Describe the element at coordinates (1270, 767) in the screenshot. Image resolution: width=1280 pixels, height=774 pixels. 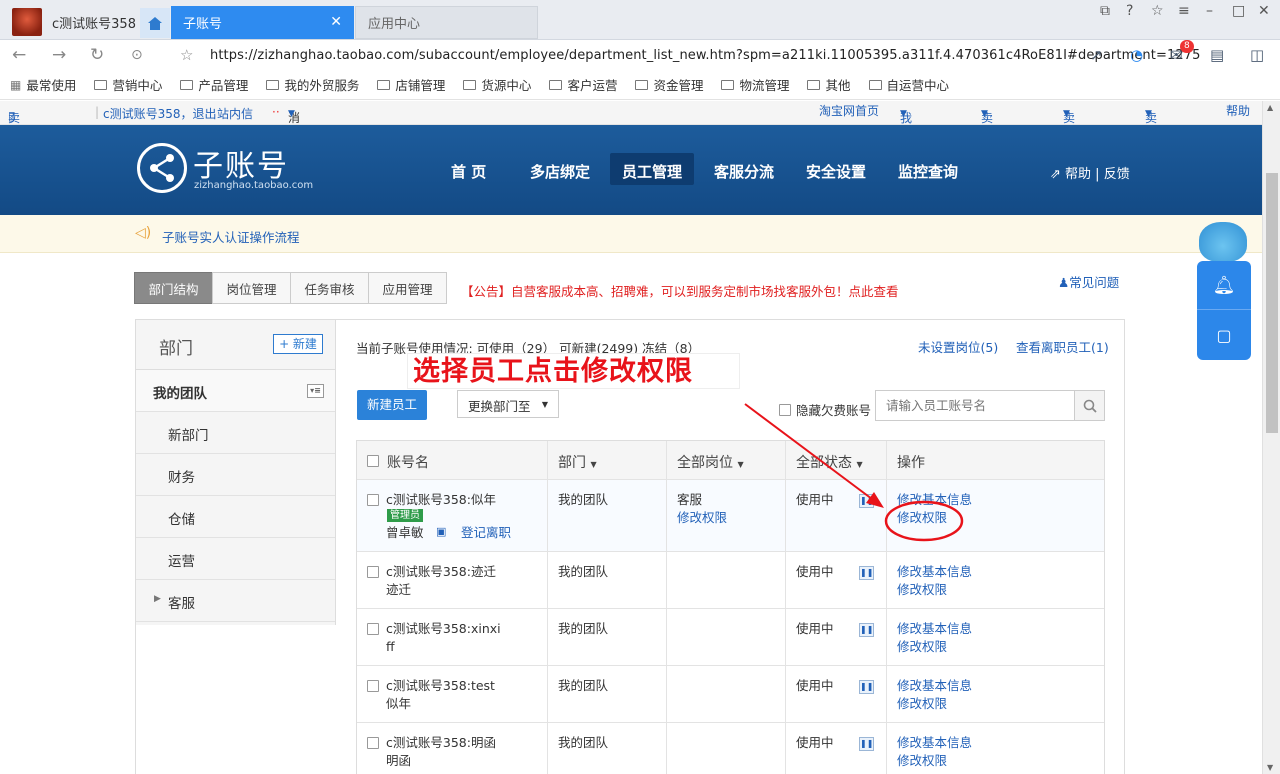
I see `scroll-down-icon: ▼` at that location.